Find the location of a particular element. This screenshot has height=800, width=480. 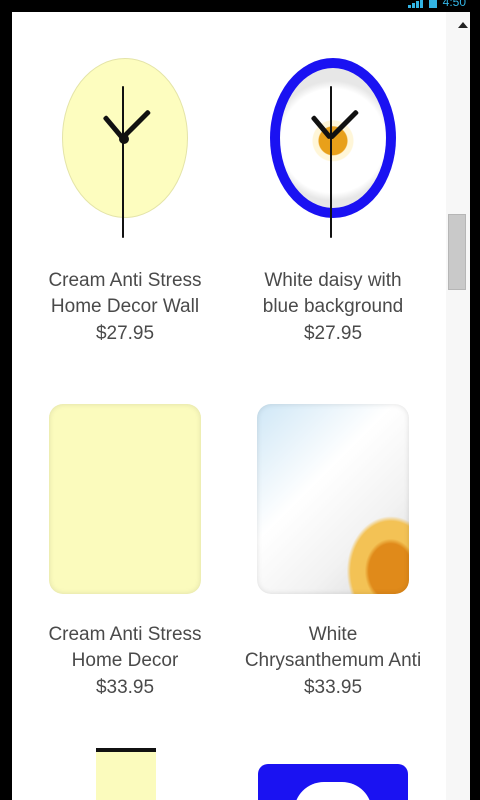

chrysanthemum-pillow-image is located at coordinates (333, 499).